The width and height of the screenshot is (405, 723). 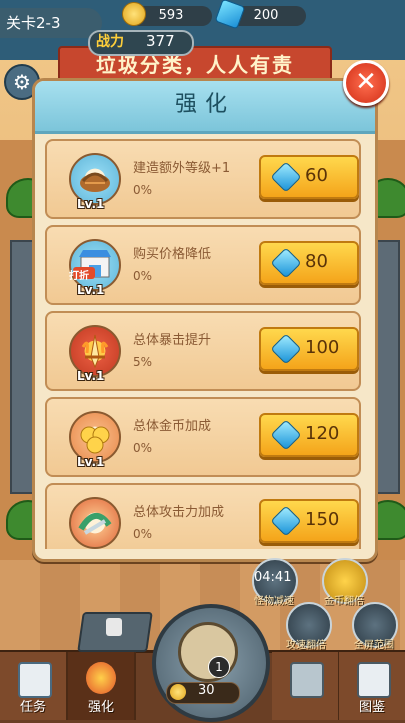 What do you see at coordinates (316, 261) in the screenshot?
I see `buy-price: 80` at bounding box center [316, 261].